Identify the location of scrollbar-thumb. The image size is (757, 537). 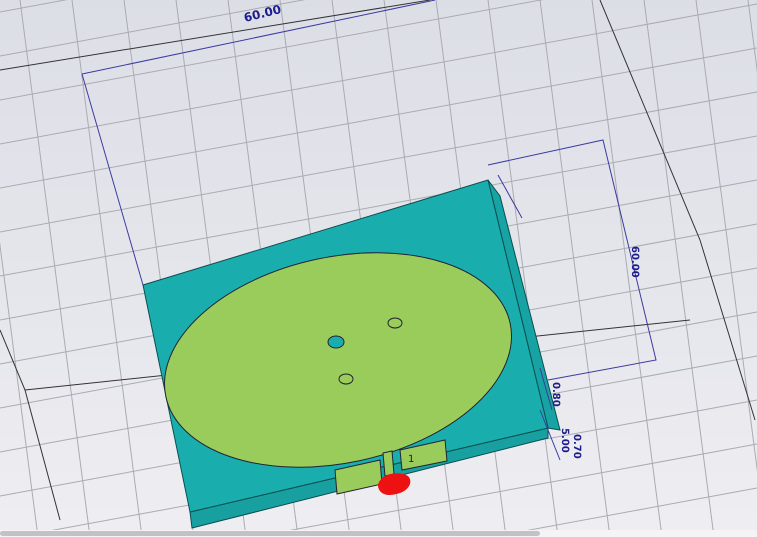
(270, 533).